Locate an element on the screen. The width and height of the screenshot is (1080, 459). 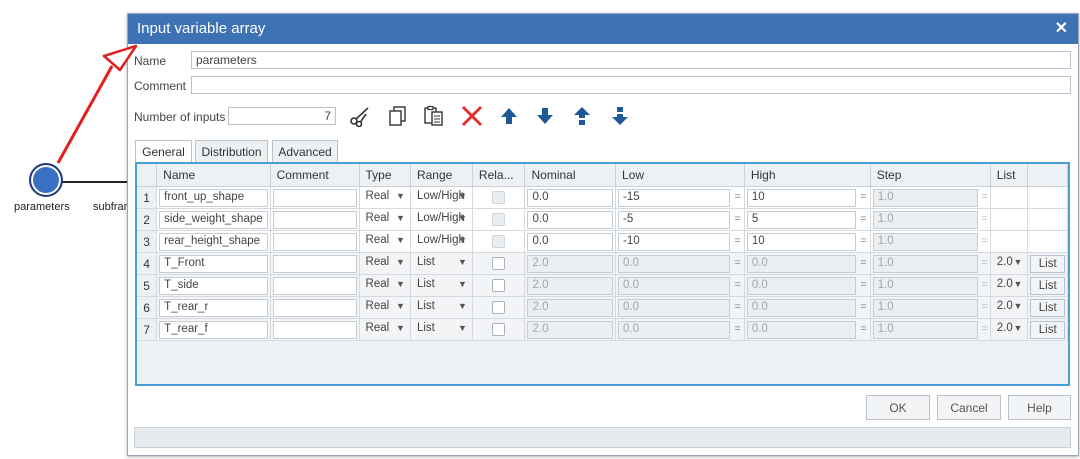
list-button: List is located at coordinates (1047, 329).